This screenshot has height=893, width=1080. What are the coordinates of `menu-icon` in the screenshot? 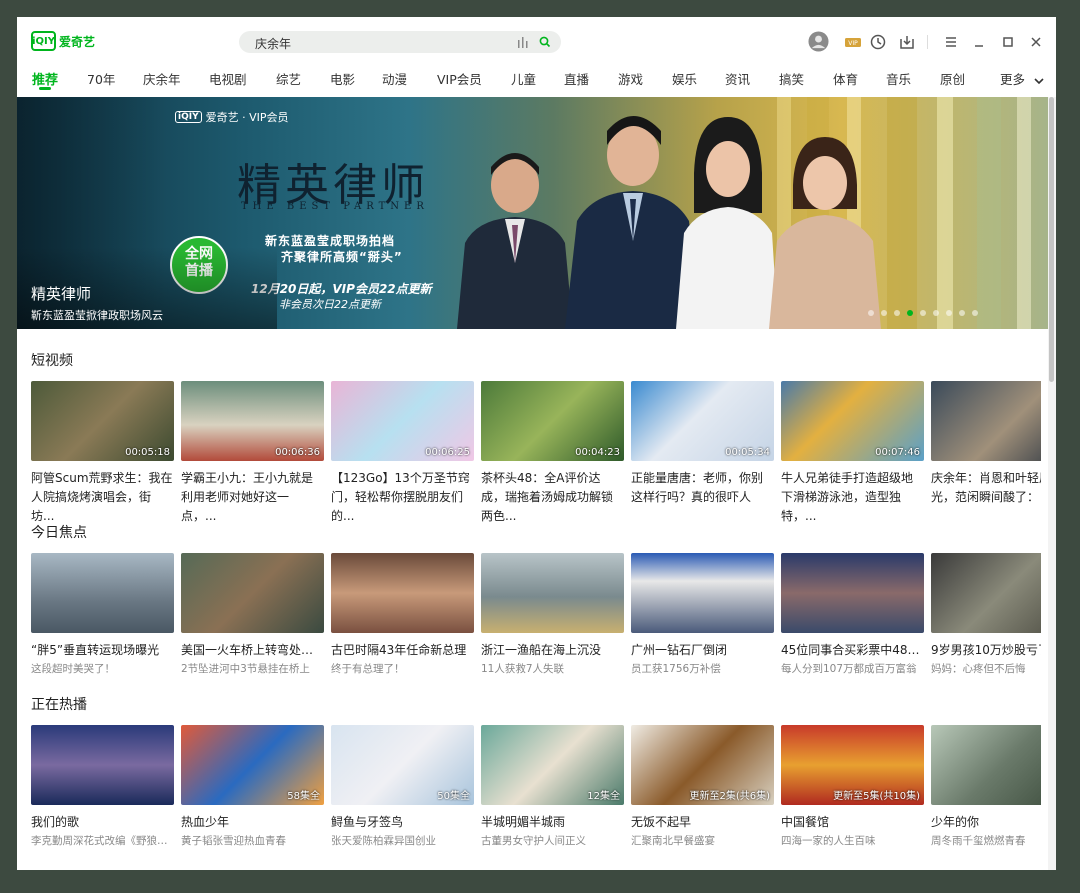 It's located at (951, 42).